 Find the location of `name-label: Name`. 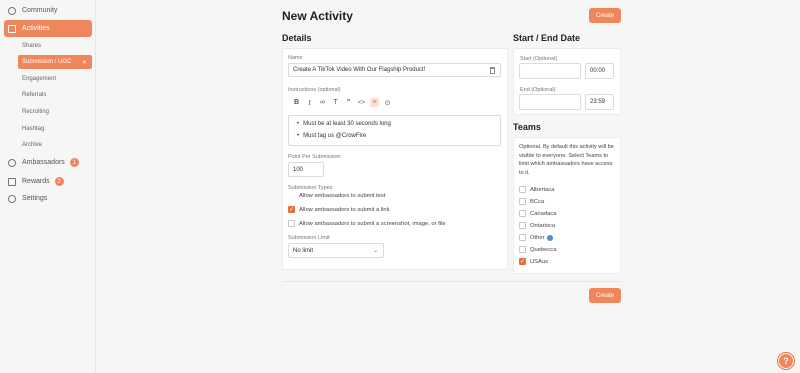

name-label: Name is located at coordinates (295, 58).